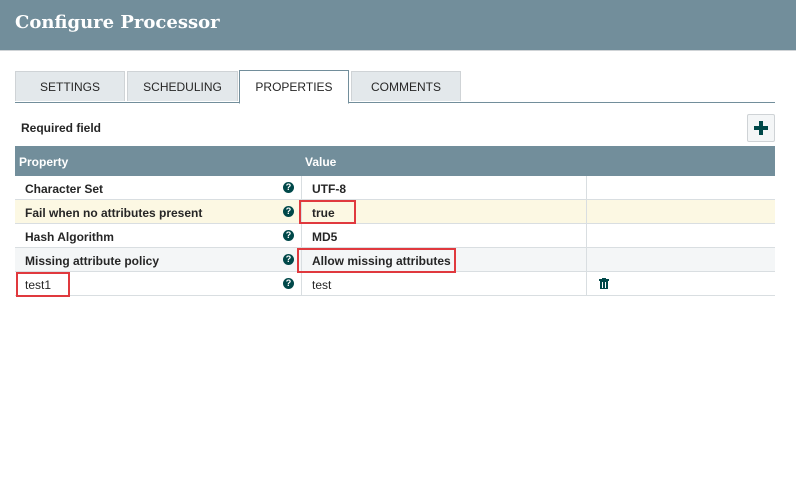 This screenshot has height=499, width=796. Describe the element at coordinates (395, 236) in the screenshot. I see `table-row: Hash Algorithm ? MD5` at that location.